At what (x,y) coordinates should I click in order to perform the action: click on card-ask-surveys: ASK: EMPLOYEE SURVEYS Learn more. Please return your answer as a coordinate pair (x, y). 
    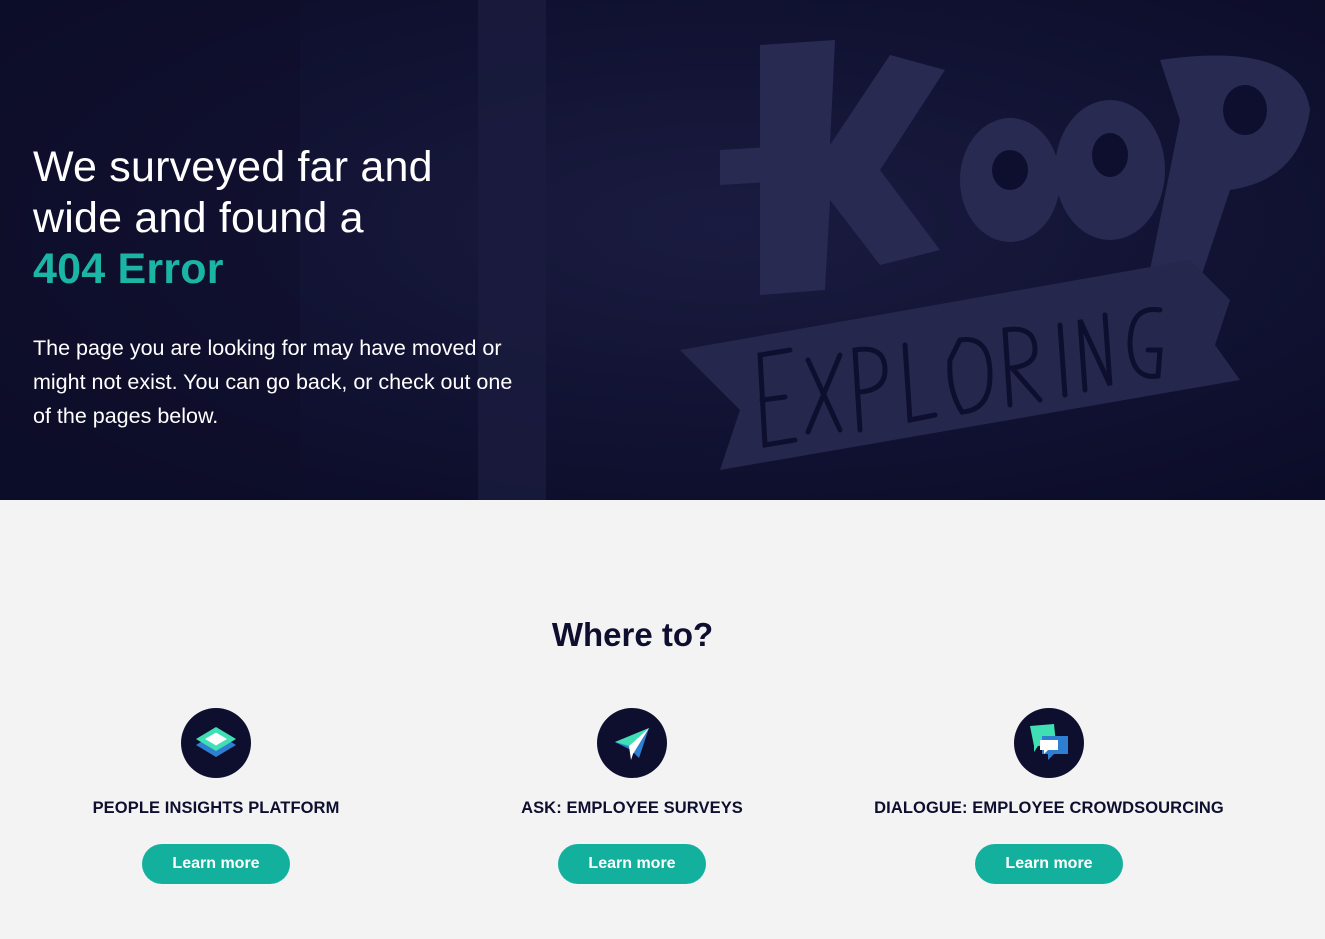
    Looking at the image, I should click on (632, 796).